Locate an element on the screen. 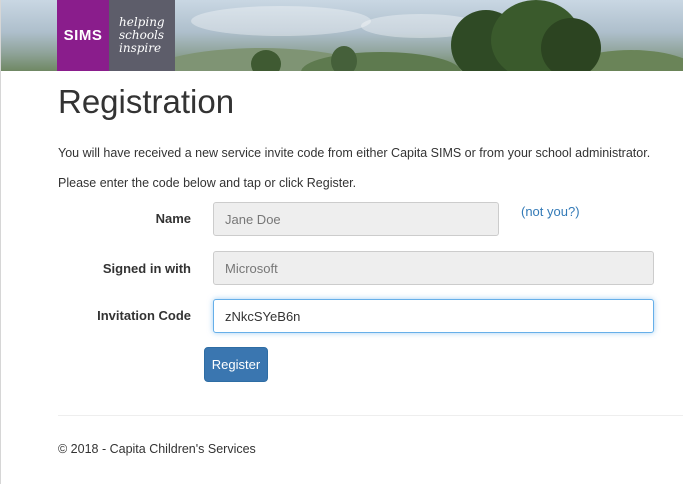 This screenshot has width=683, height=484. not-you-link: (not you?) is located at coordinates (550, 212).